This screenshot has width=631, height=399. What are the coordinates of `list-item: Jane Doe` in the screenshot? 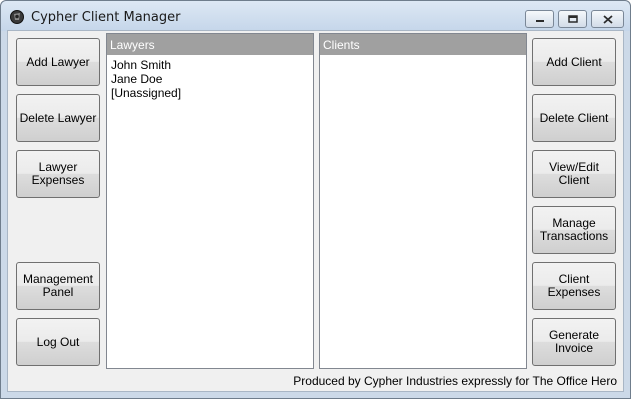 It's located at (212, 79).